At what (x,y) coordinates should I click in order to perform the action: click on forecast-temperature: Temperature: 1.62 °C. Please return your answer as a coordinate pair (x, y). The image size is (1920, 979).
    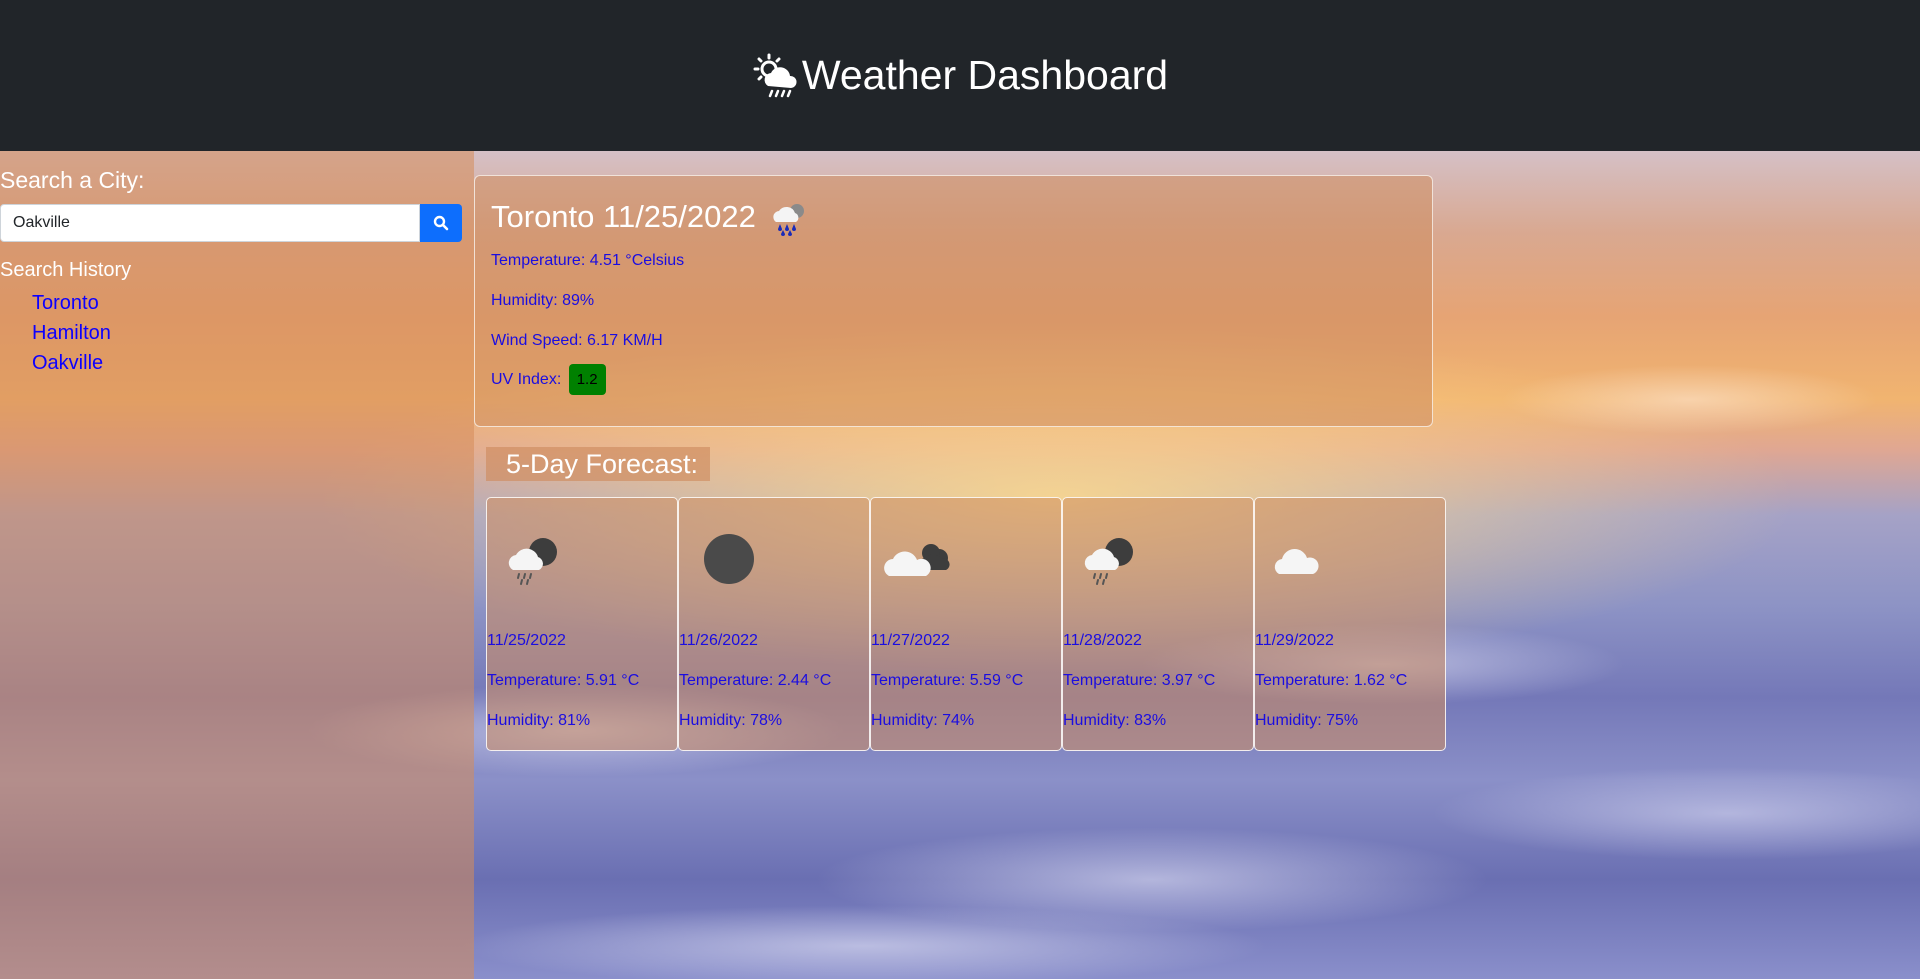
    Looking at the image, I should click on (1331, 680).